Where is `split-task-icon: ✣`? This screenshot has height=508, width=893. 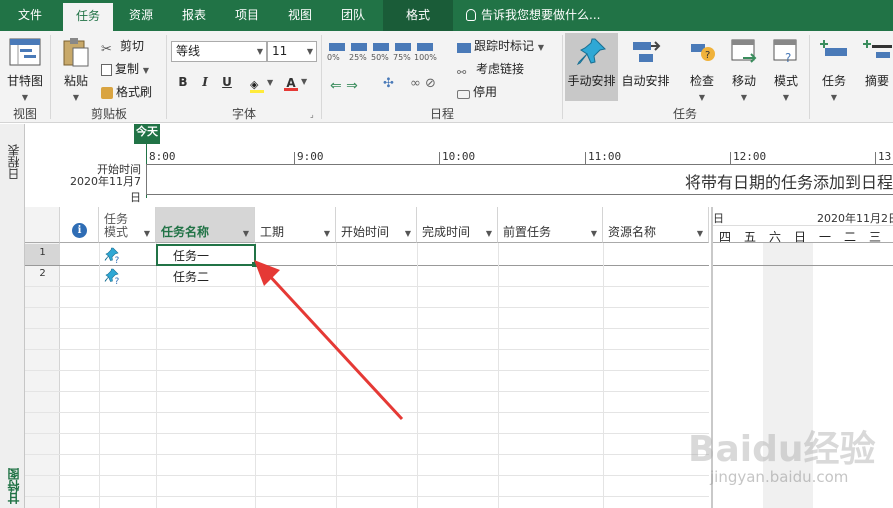
split-task-icon: ✣ is located at coordinates (388, 83).